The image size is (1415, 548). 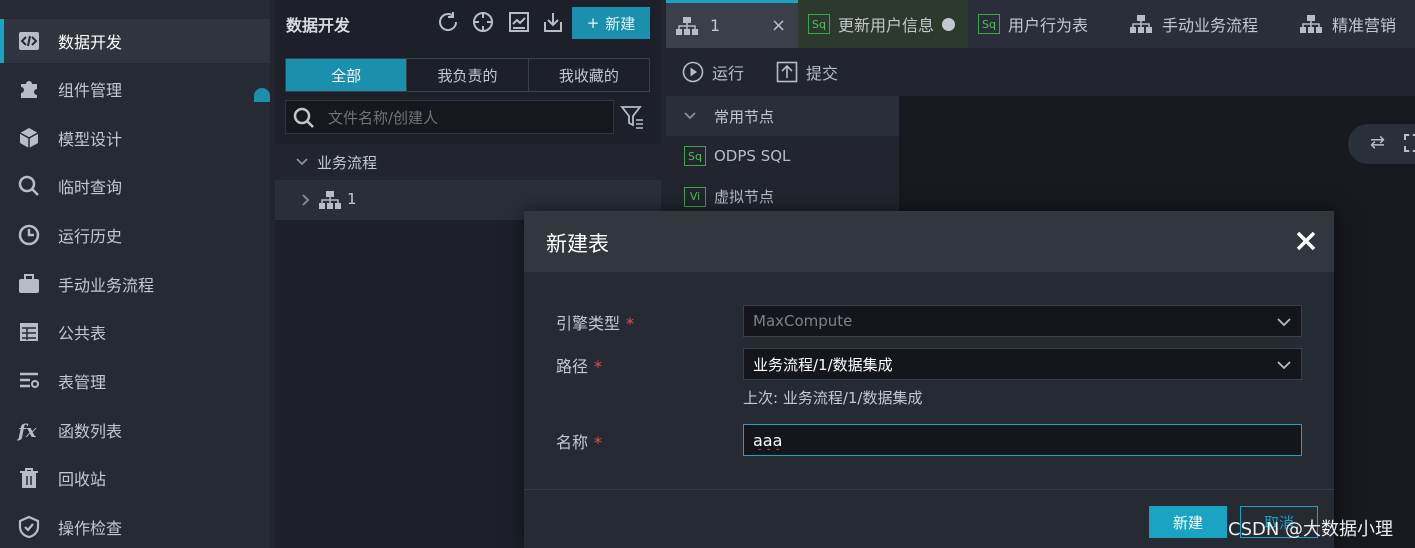 I want to click on run-button: 运行, so click(x=713, y=72).